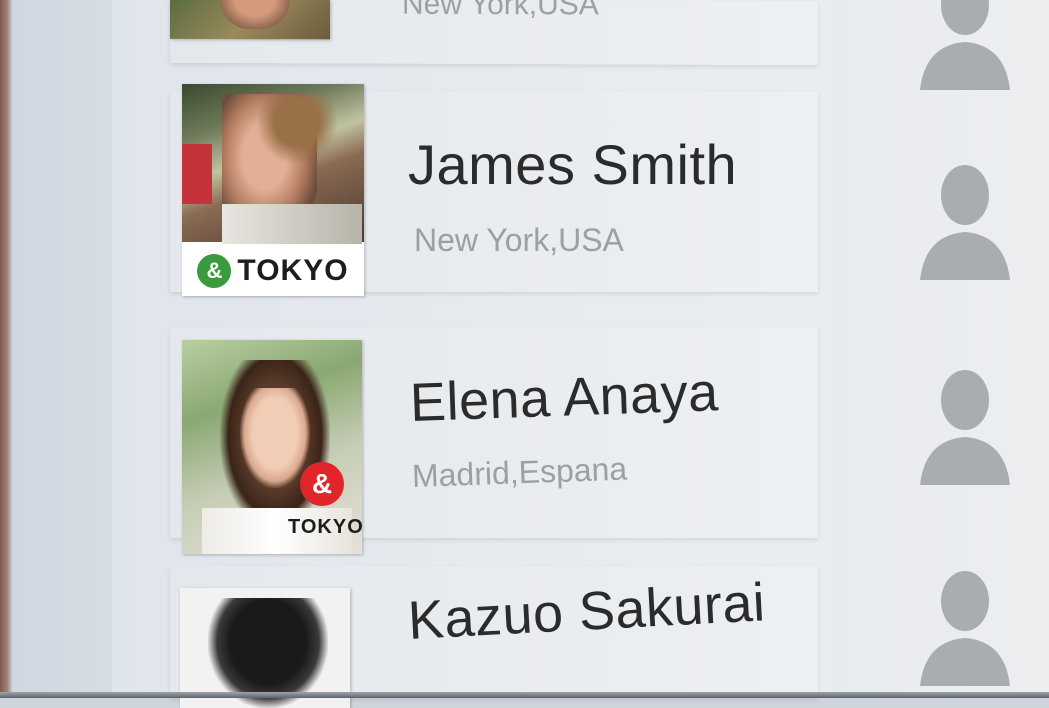 The image size is (1049, 708). Describe the element at coordinates (965, 349) in the screenshot. I see `avatar-column` at that location.